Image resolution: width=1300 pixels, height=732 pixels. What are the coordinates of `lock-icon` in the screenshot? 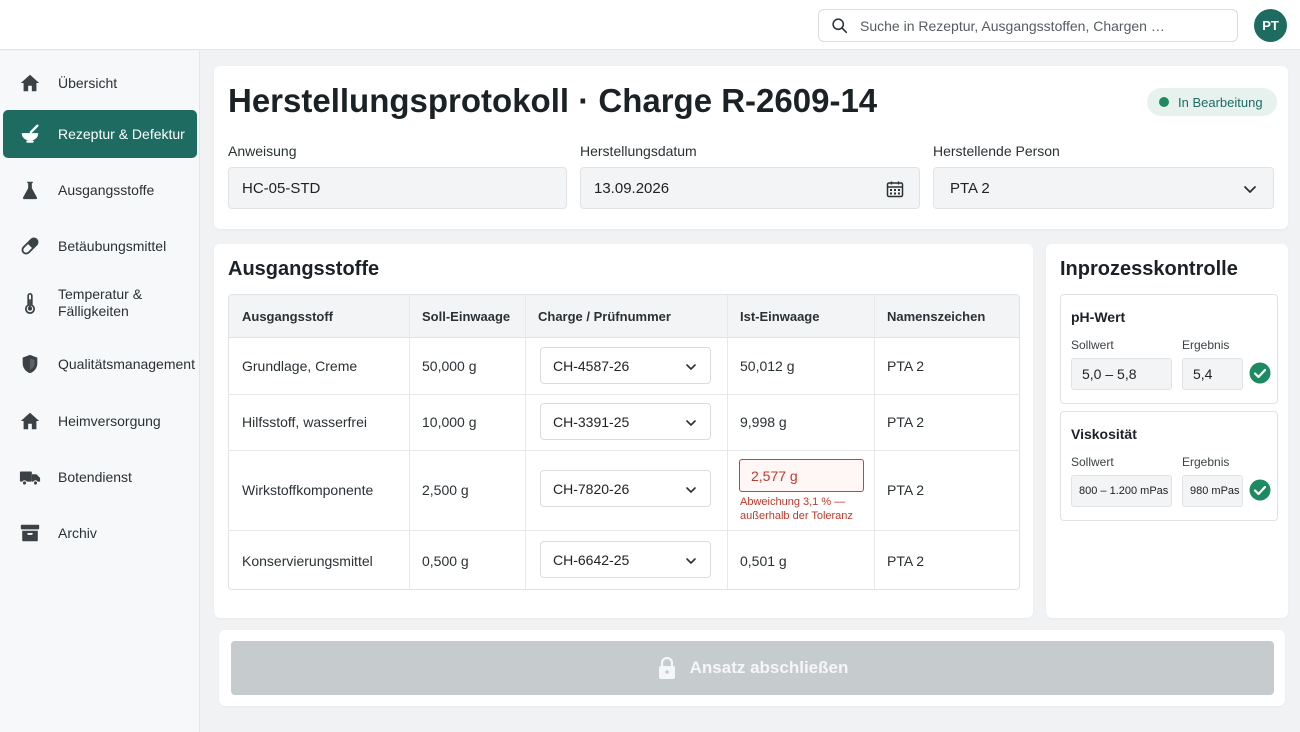 It's located at (666, 667).